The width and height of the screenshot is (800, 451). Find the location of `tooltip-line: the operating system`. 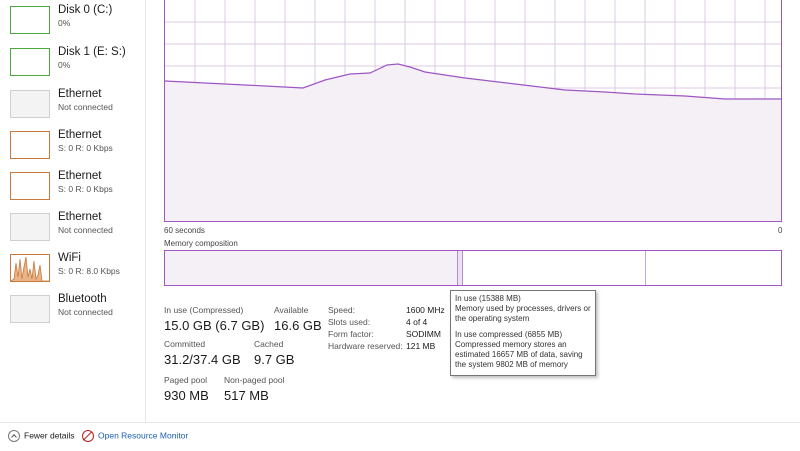

tooltip-line: the operating system is located at coordinates (492, 318).